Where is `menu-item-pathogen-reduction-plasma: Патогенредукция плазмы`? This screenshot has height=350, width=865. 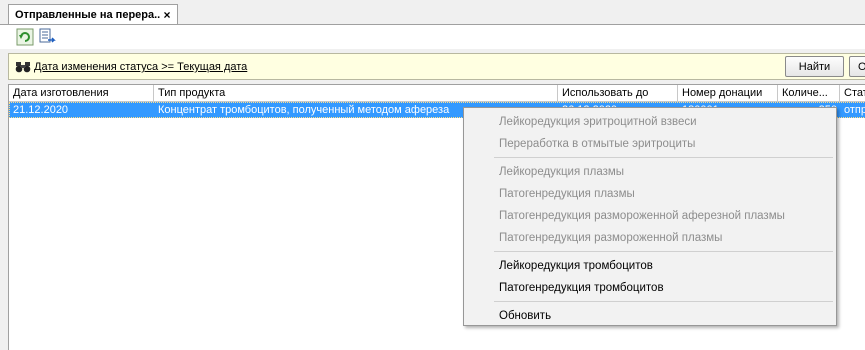
menu-item-pathogen-reduction-plasma: Патогенредукция плазмы is located at coordinates (567, 194).